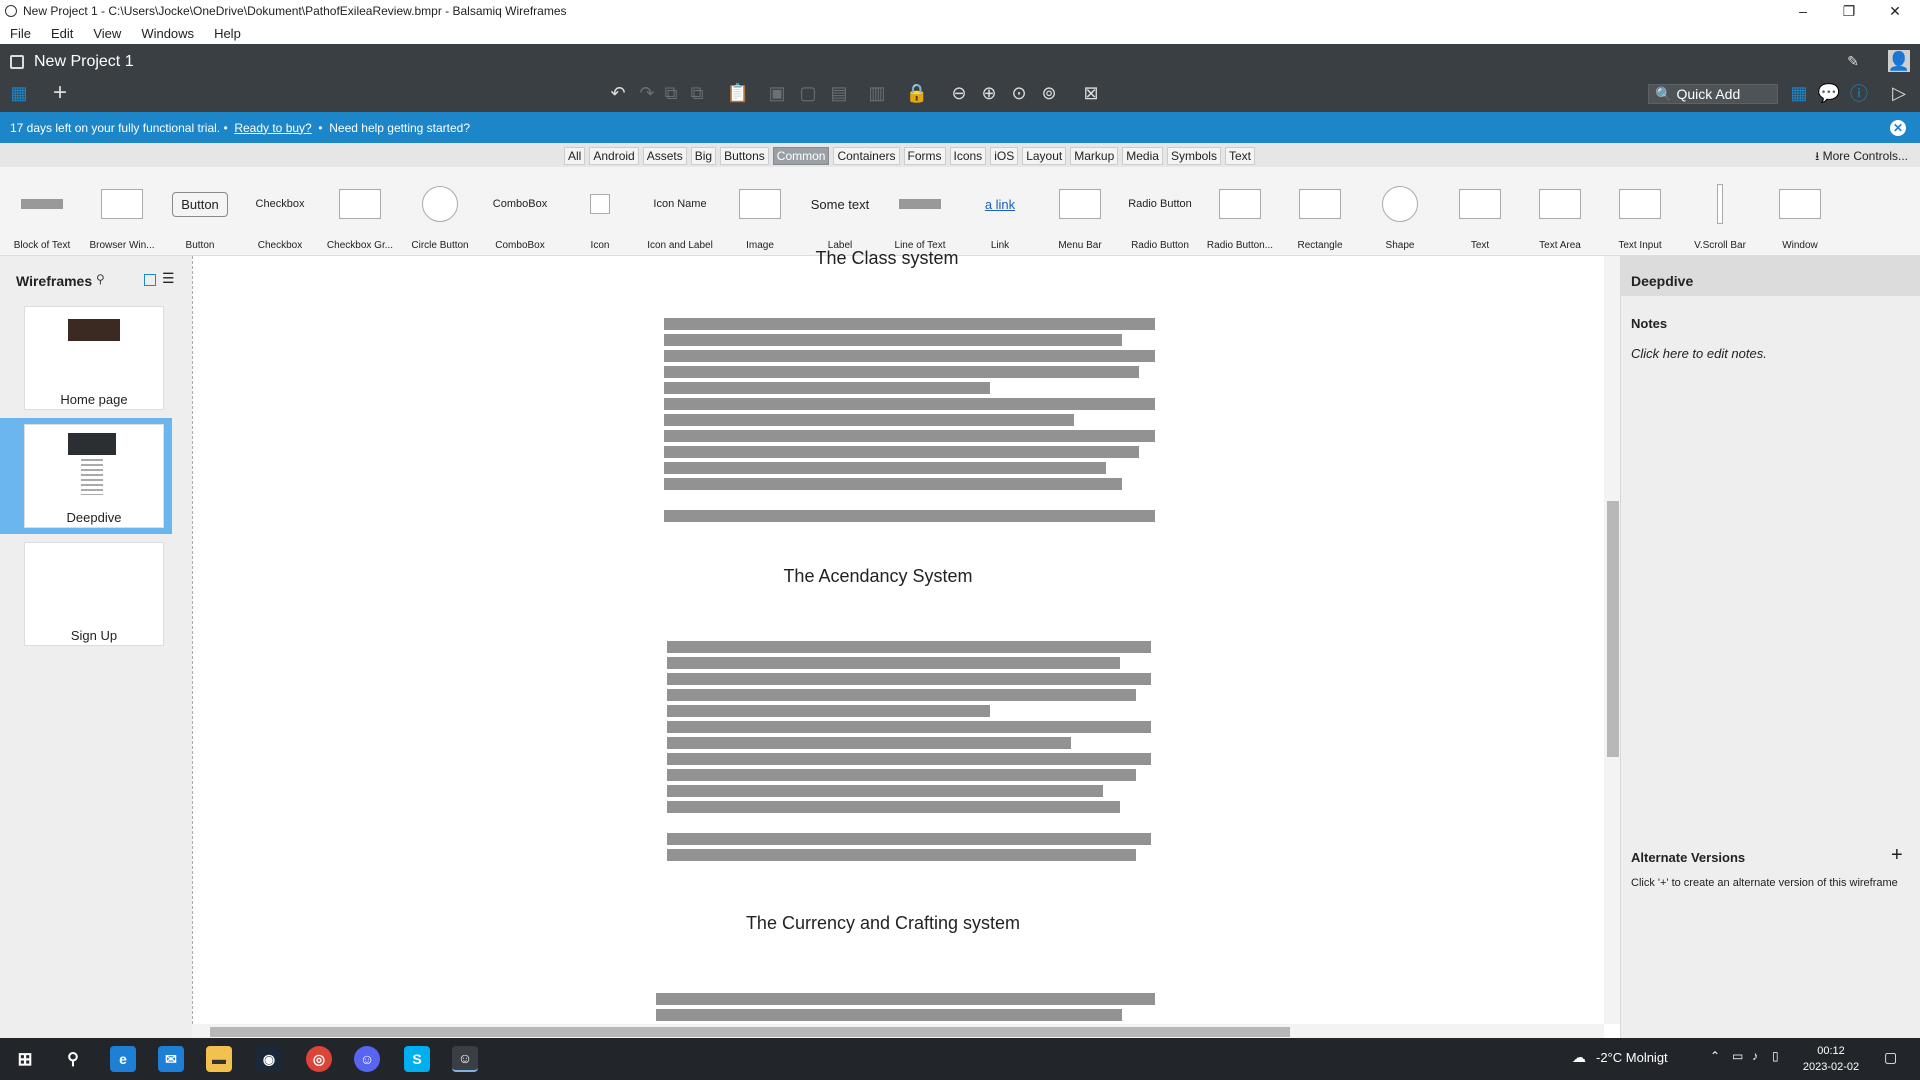  I want to click on category-tab: Markup, so click(1094, 156).